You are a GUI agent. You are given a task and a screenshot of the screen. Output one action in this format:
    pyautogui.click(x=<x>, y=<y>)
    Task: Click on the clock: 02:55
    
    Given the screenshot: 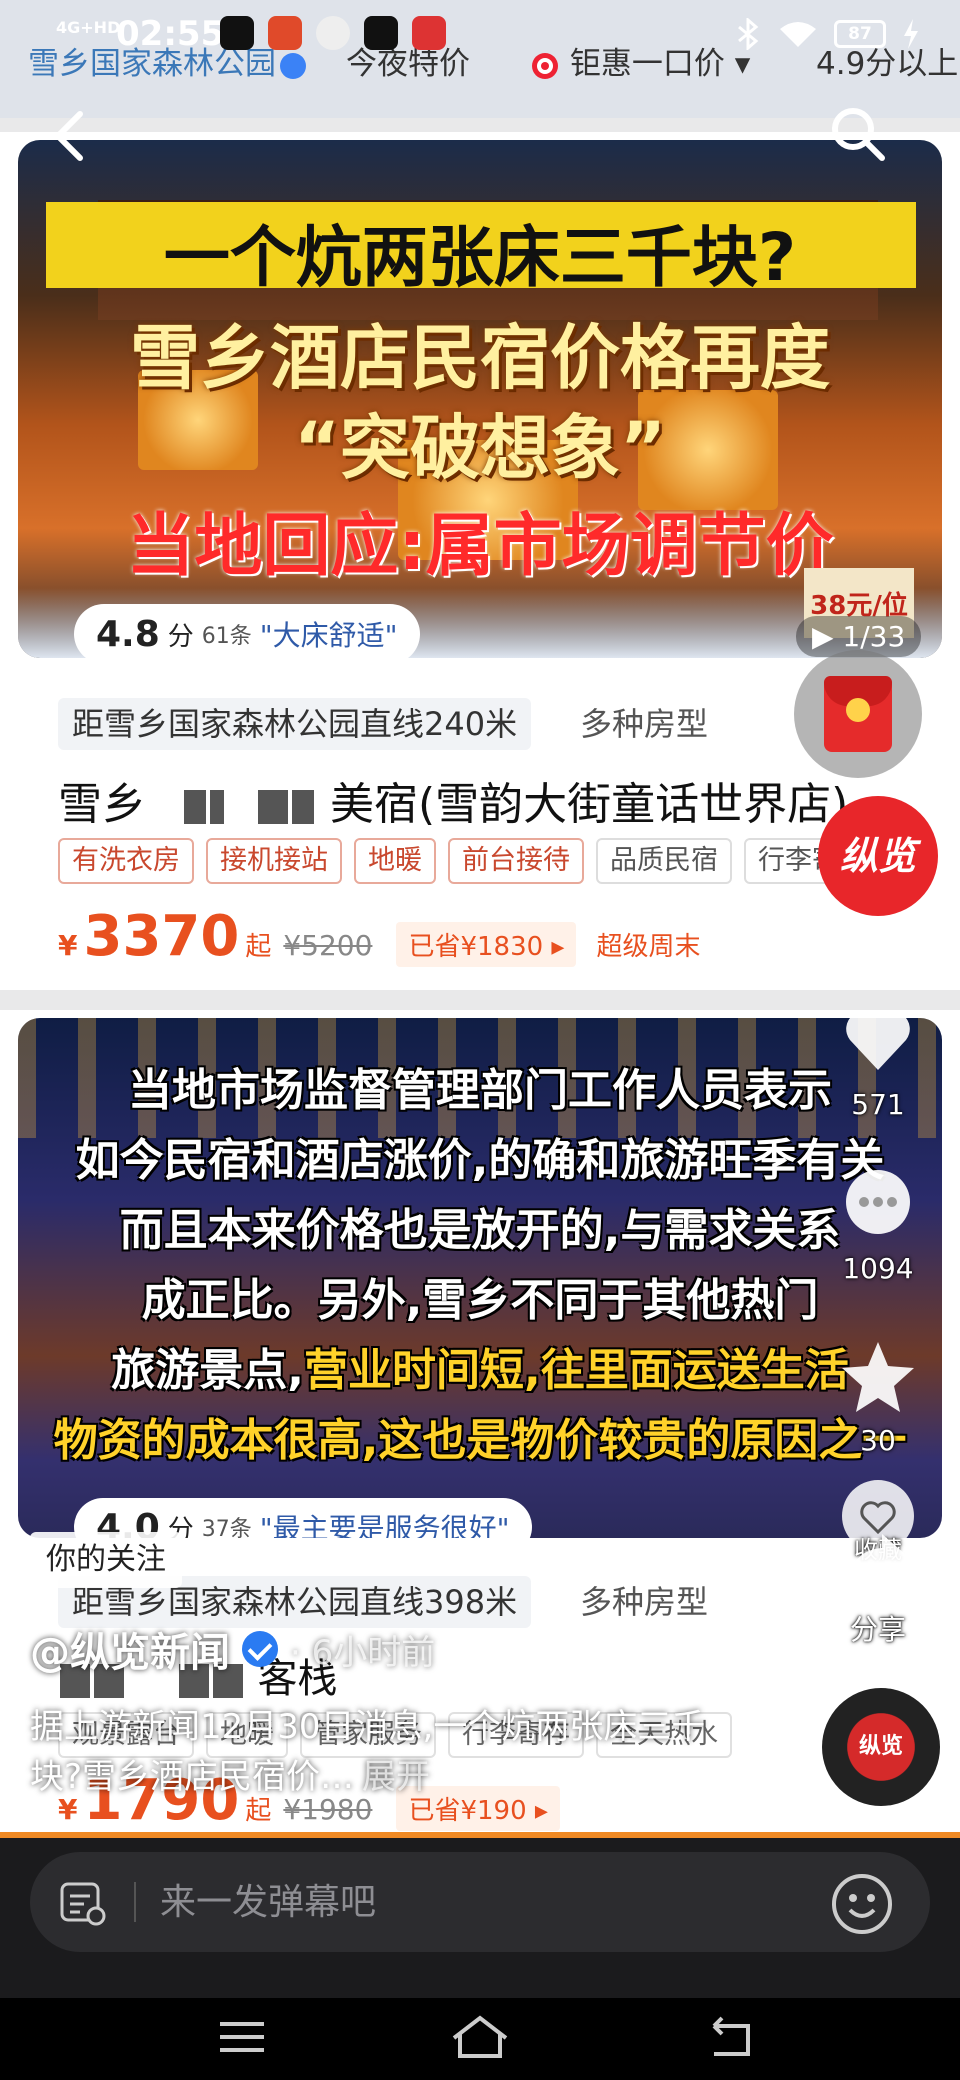 What is the action you would take?
    pyautogui.click(x=170, y=34)
    